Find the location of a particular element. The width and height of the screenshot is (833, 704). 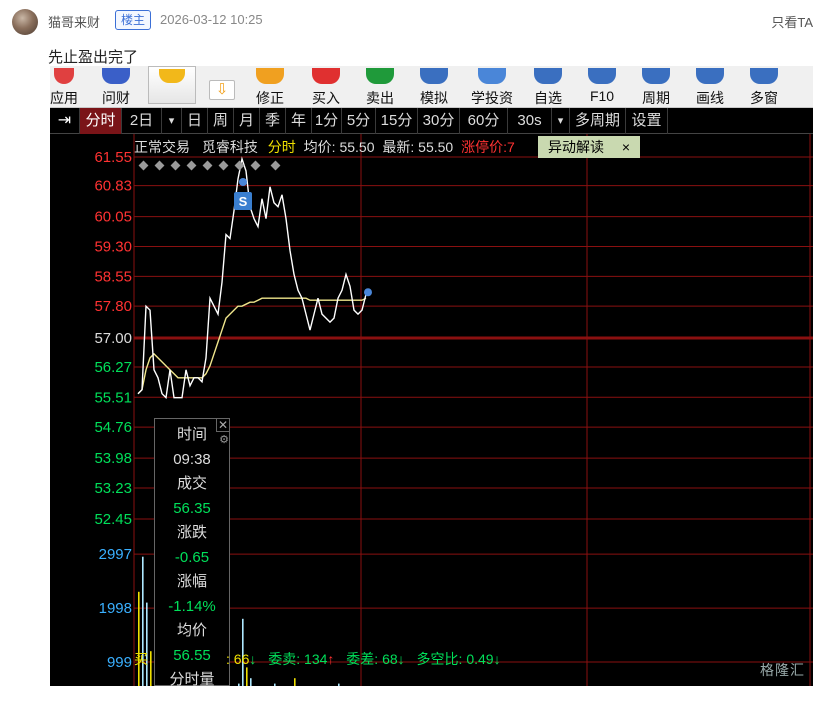

toolbar-item-arrow: ⇩ is located at coordinates (222, 87).